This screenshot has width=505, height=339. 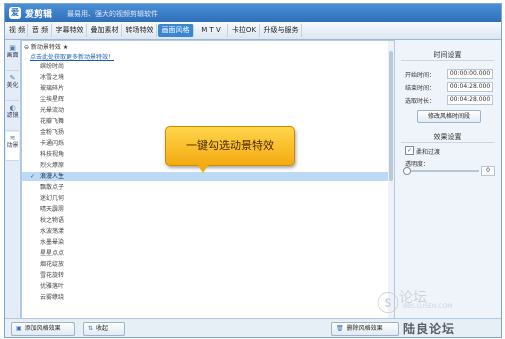 I want to click on modify-style-time-button: 修改风格时间段, so click(x=449, y=116).